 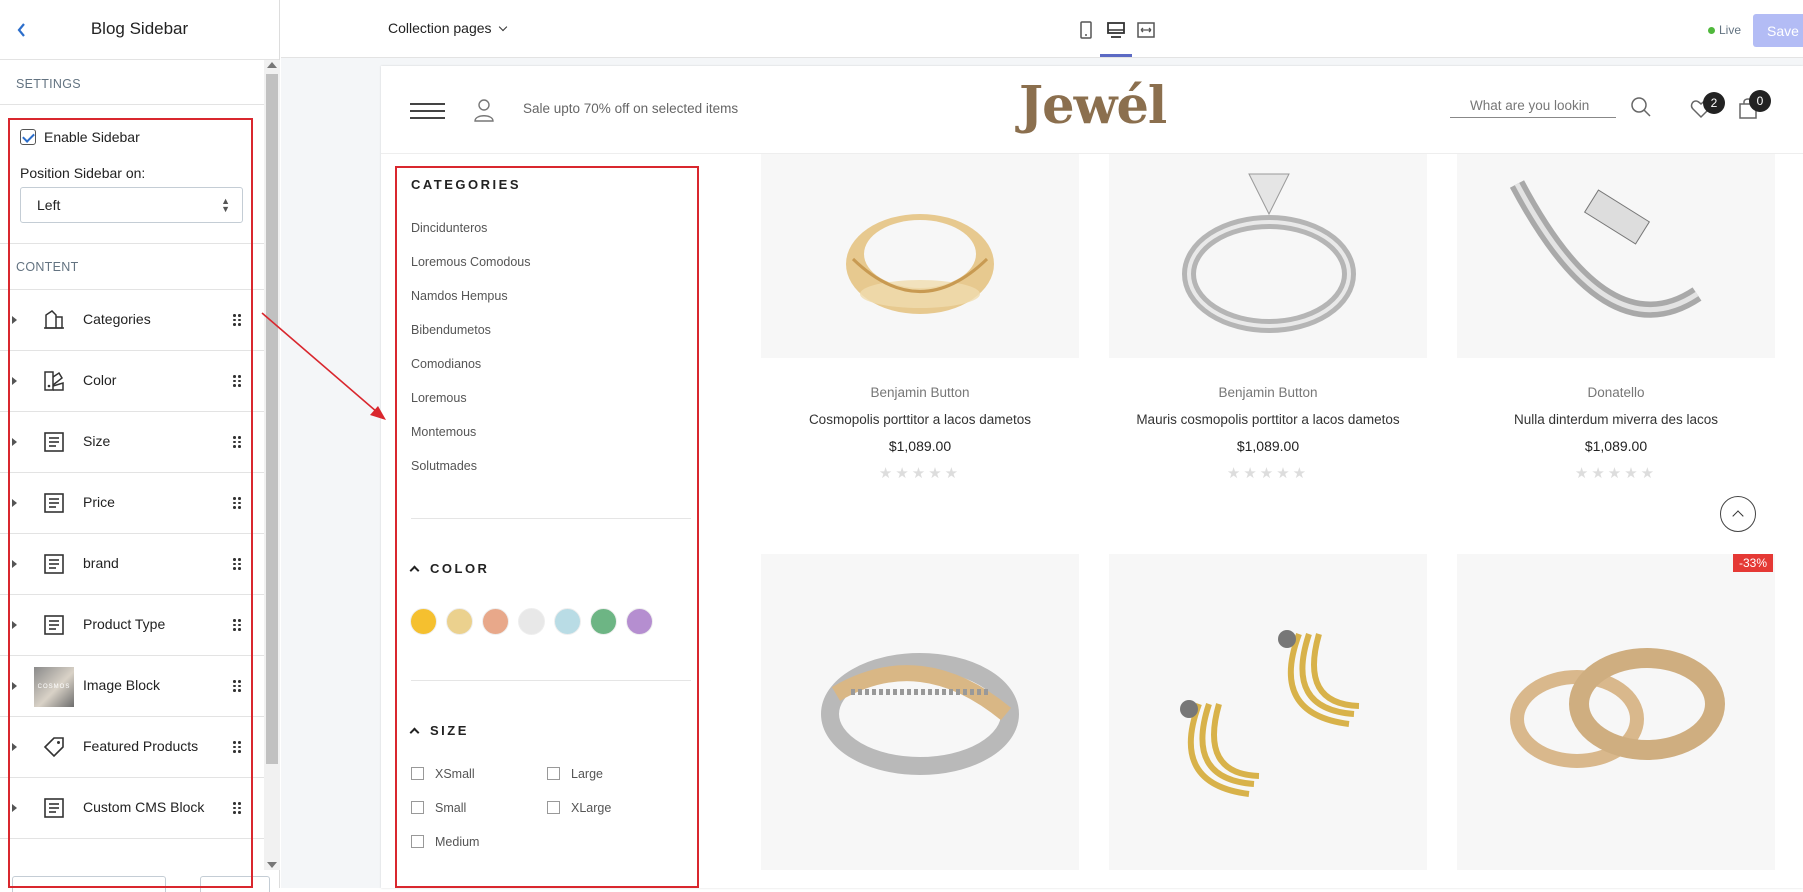 I want to click on back-to-top-button, so click(x=1738, y=514).